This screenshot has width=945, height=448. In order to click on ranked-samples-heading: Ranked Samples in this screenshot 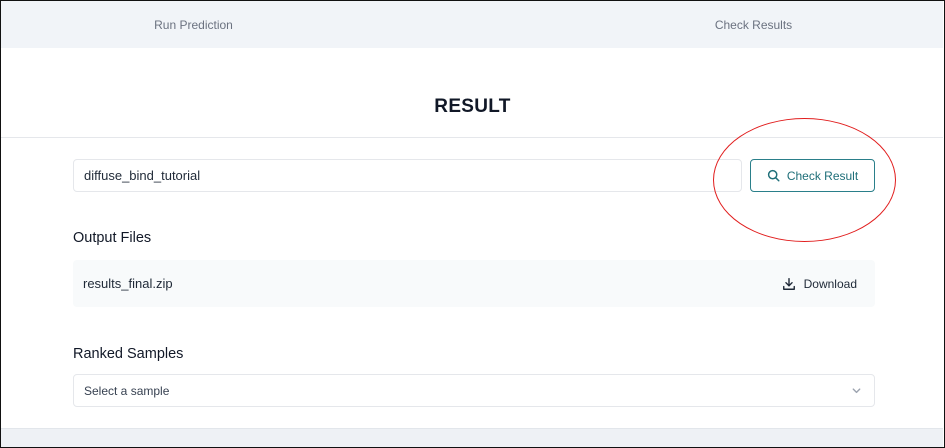, I will do `click(128, 354)`.